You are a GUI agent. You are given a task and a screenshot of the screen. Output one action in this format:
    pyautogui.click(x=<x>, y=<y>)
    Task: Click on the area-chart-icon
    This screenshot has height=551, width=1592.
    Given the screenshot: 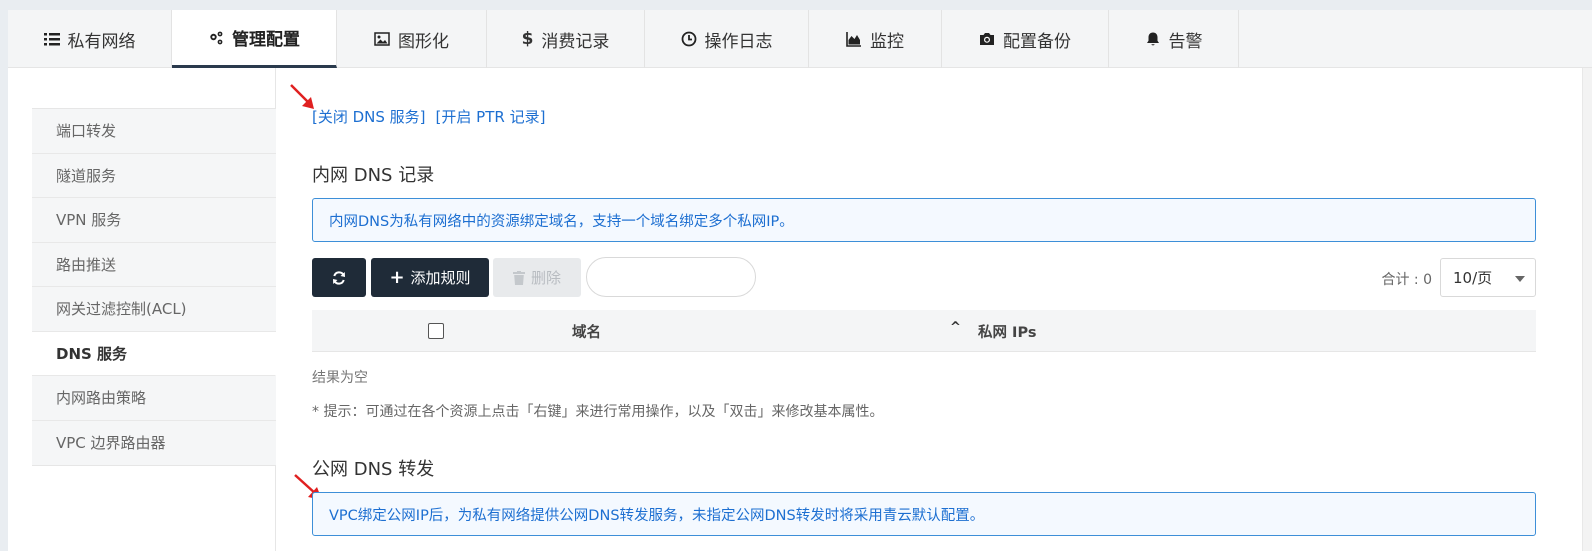 What is the action you would take?
    pyautogui.click(x=853, y=39)
    